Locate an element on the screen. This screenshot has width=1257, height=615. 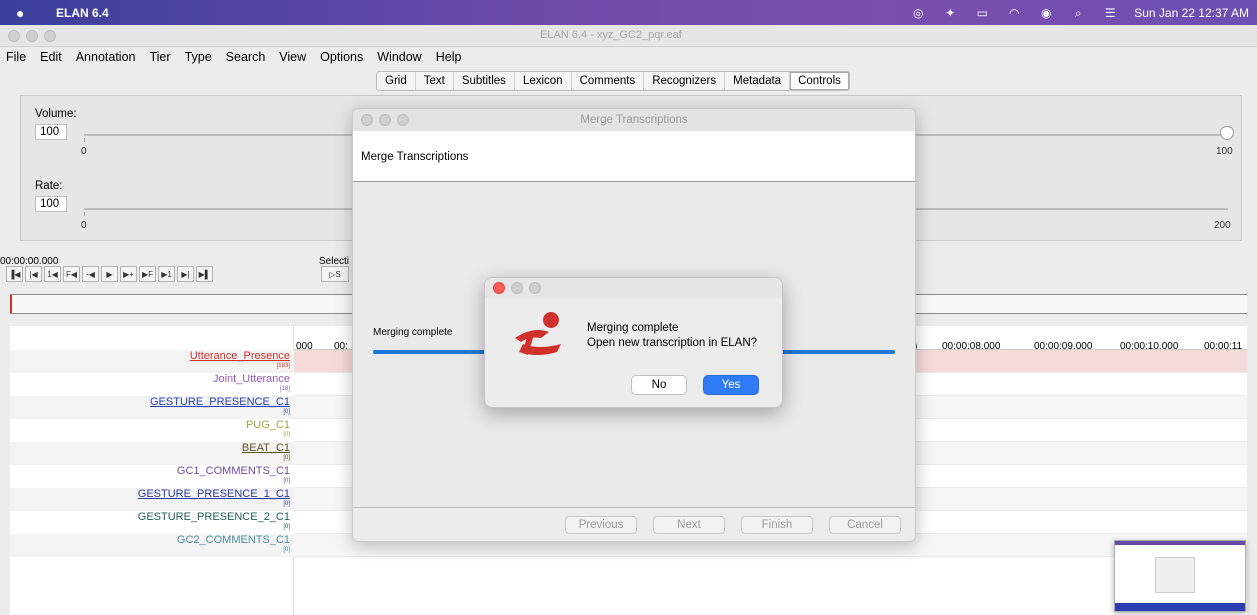
tier-name: GESTURE_PRESENCE_1_C1 is located at coordinates (213, 494).